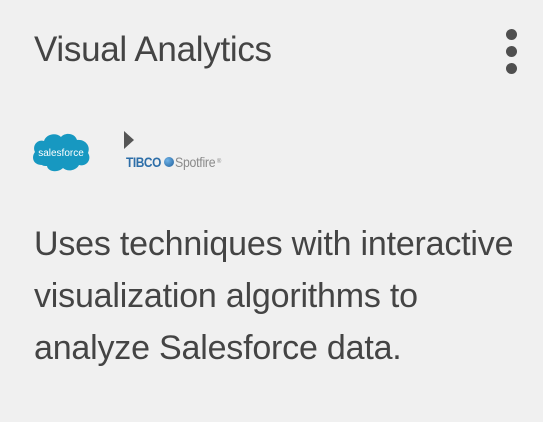 Image resolution: width=543 pixels, height=422 pixels. I want to click on tibco-ball-icon, so click(169, 162).